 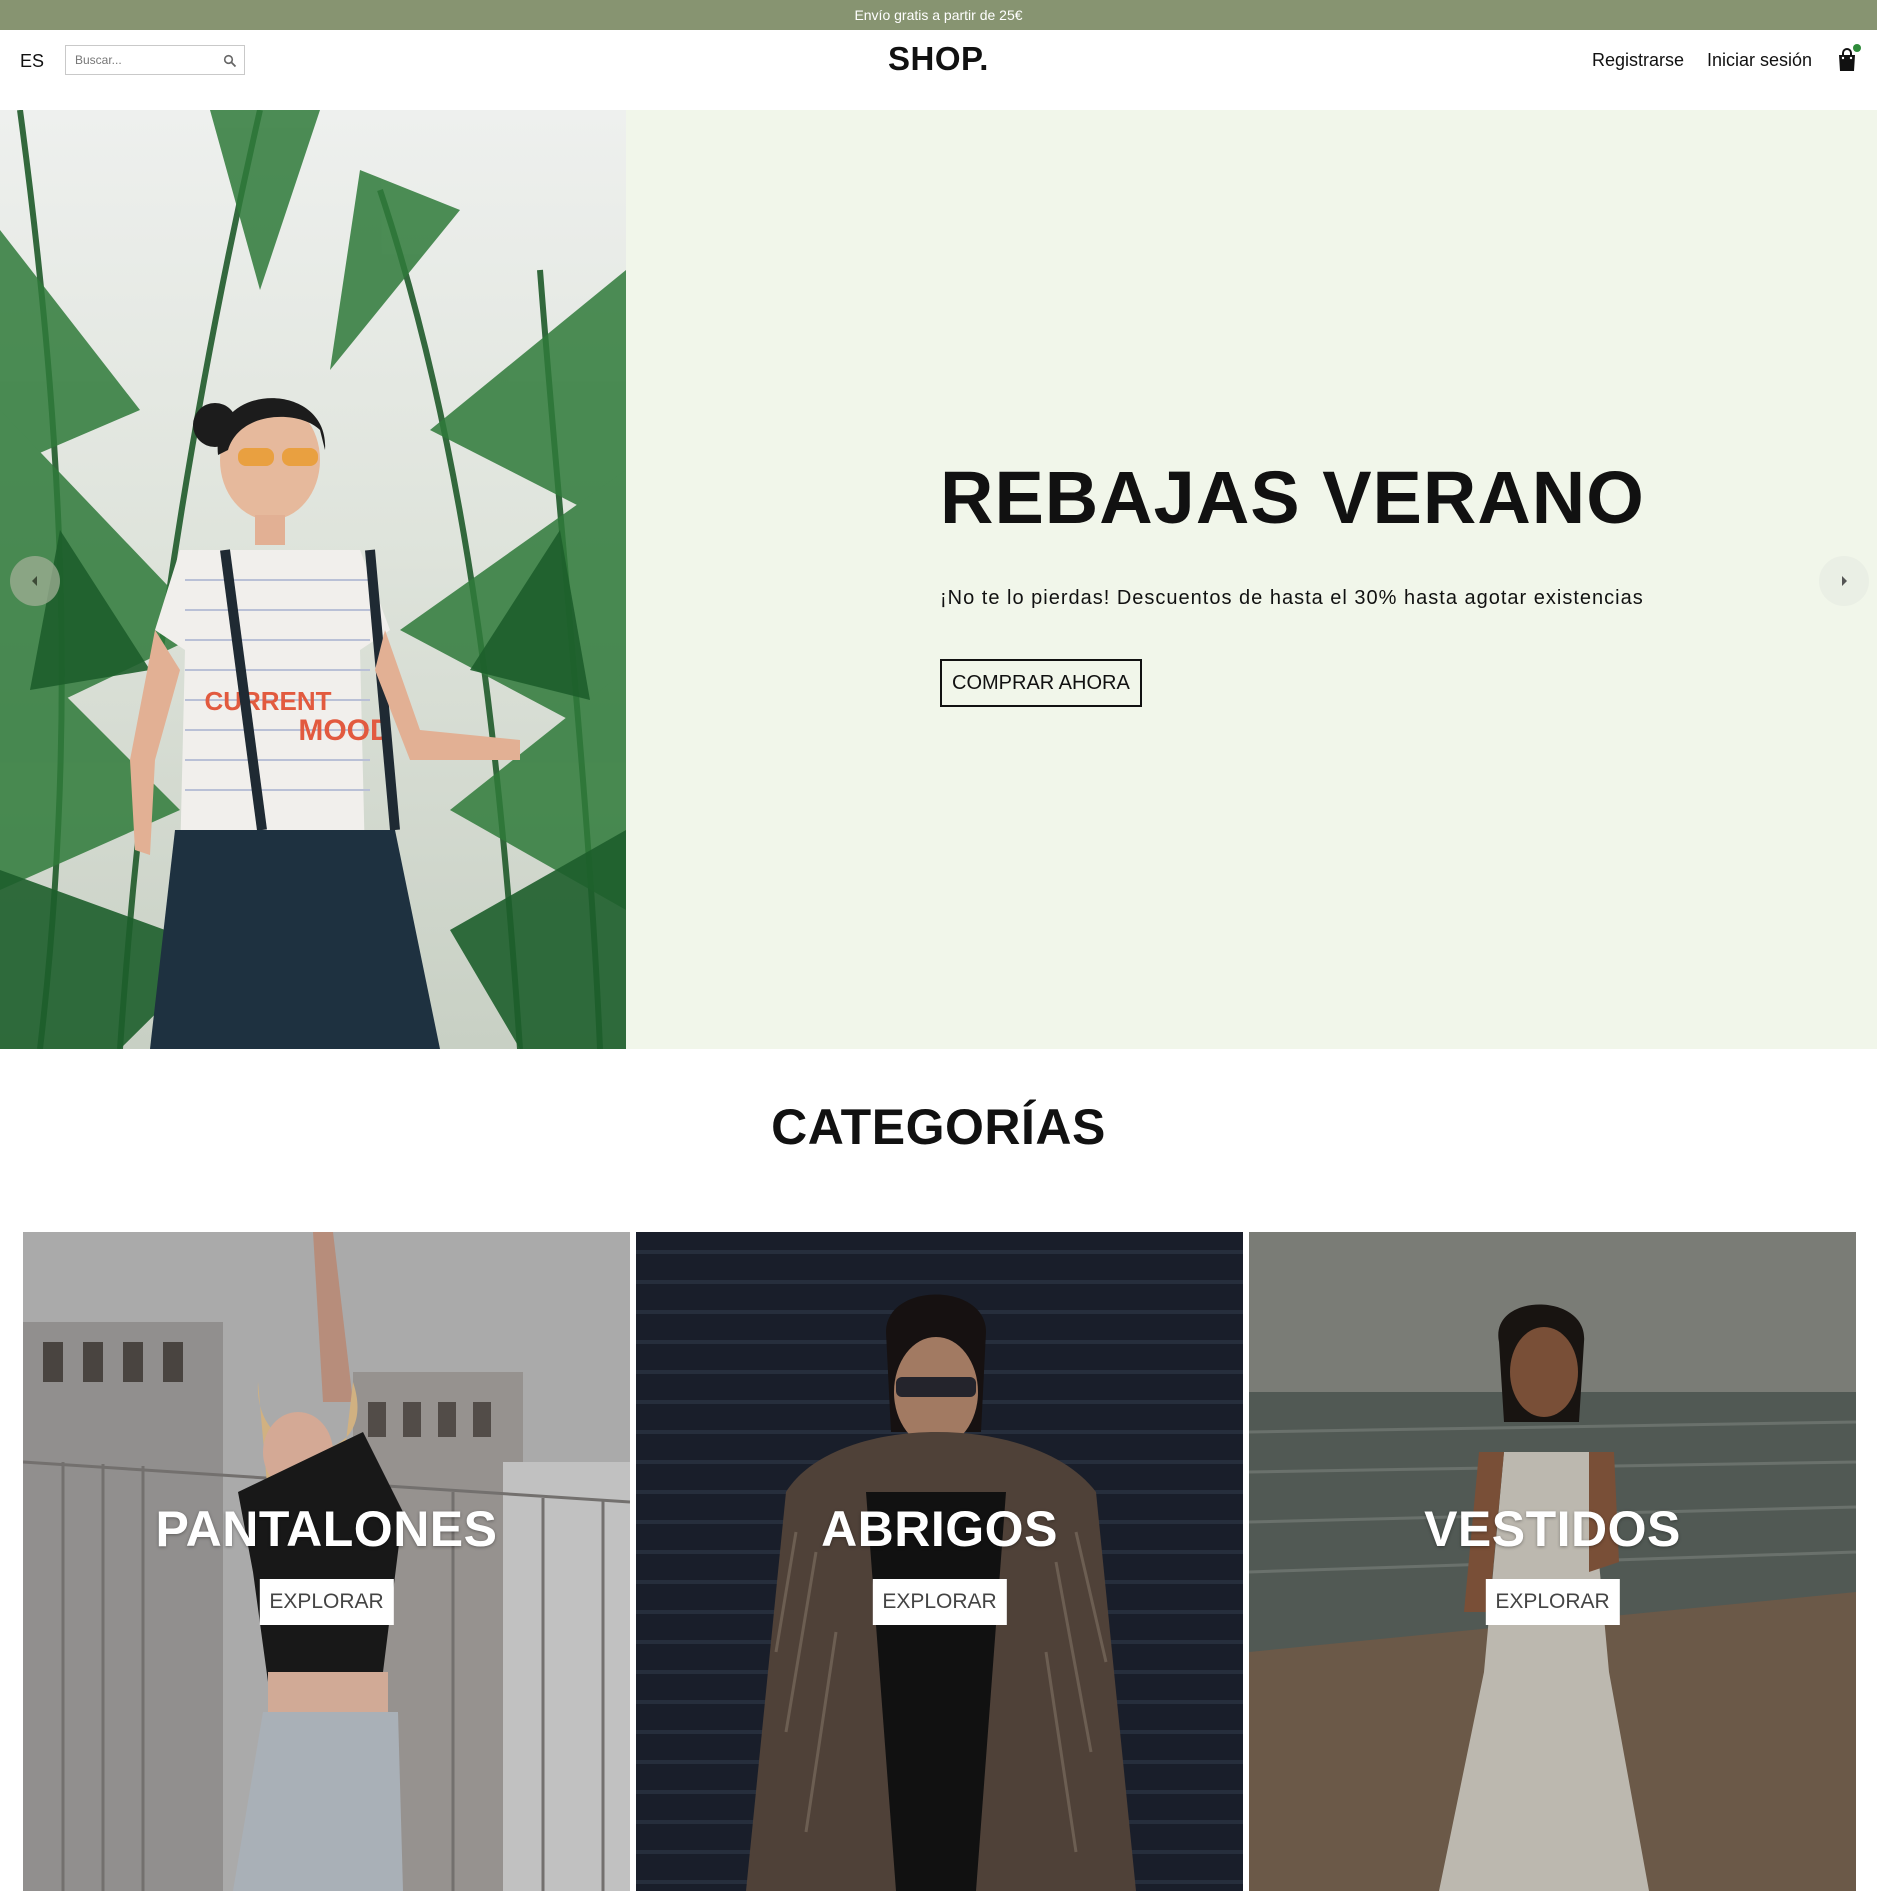 I want to click on category-label: VESTIDOS, so click(x=1552, y=1529).